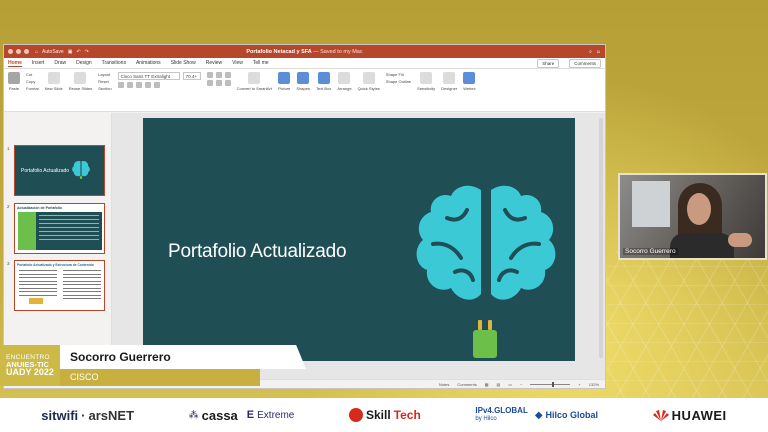 The image size is (768, 432). I want to click on new-slide-icon, so click(53, 78).